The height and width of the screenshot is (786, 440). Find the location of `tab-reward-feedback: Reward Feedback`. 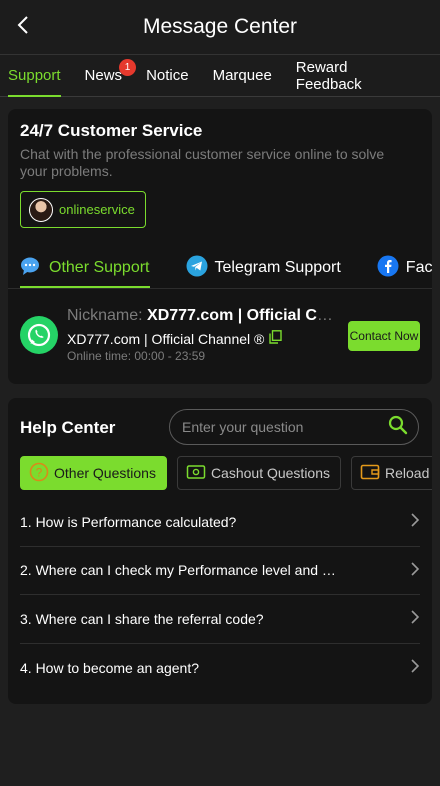

tab-reward-feedback: Reward Feedback is located at coordinates (356, 75).